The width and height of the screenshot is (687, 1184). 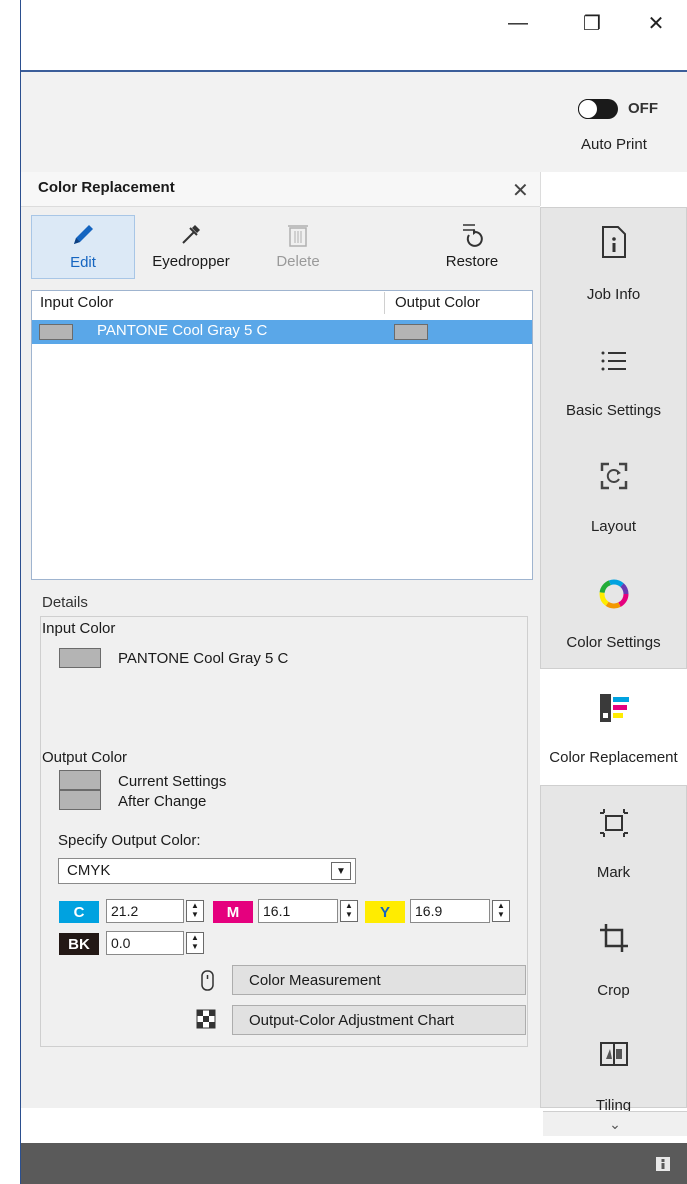 What do you see at coordinates (182, 330) in the screenshot?
I see `row-input-color-name: PANTONE Cool Gray 5 C` at bounding box center [182, 330].